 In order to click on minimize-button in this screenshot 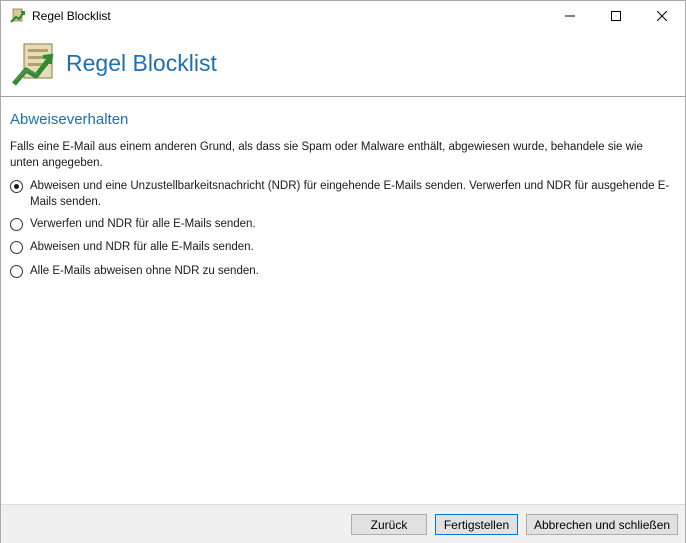, I will do `click(570, 16)`.